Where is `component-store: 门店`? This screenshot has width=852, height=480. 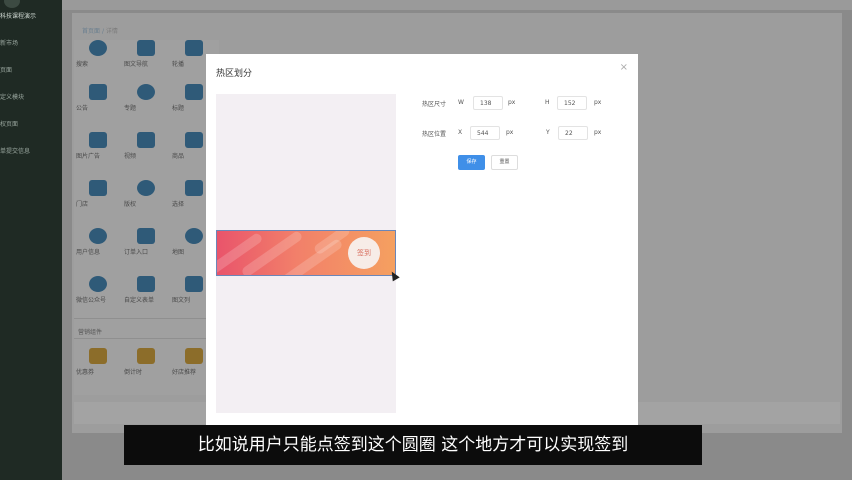 component-store: 门店 is located at coordinates (98, 194).